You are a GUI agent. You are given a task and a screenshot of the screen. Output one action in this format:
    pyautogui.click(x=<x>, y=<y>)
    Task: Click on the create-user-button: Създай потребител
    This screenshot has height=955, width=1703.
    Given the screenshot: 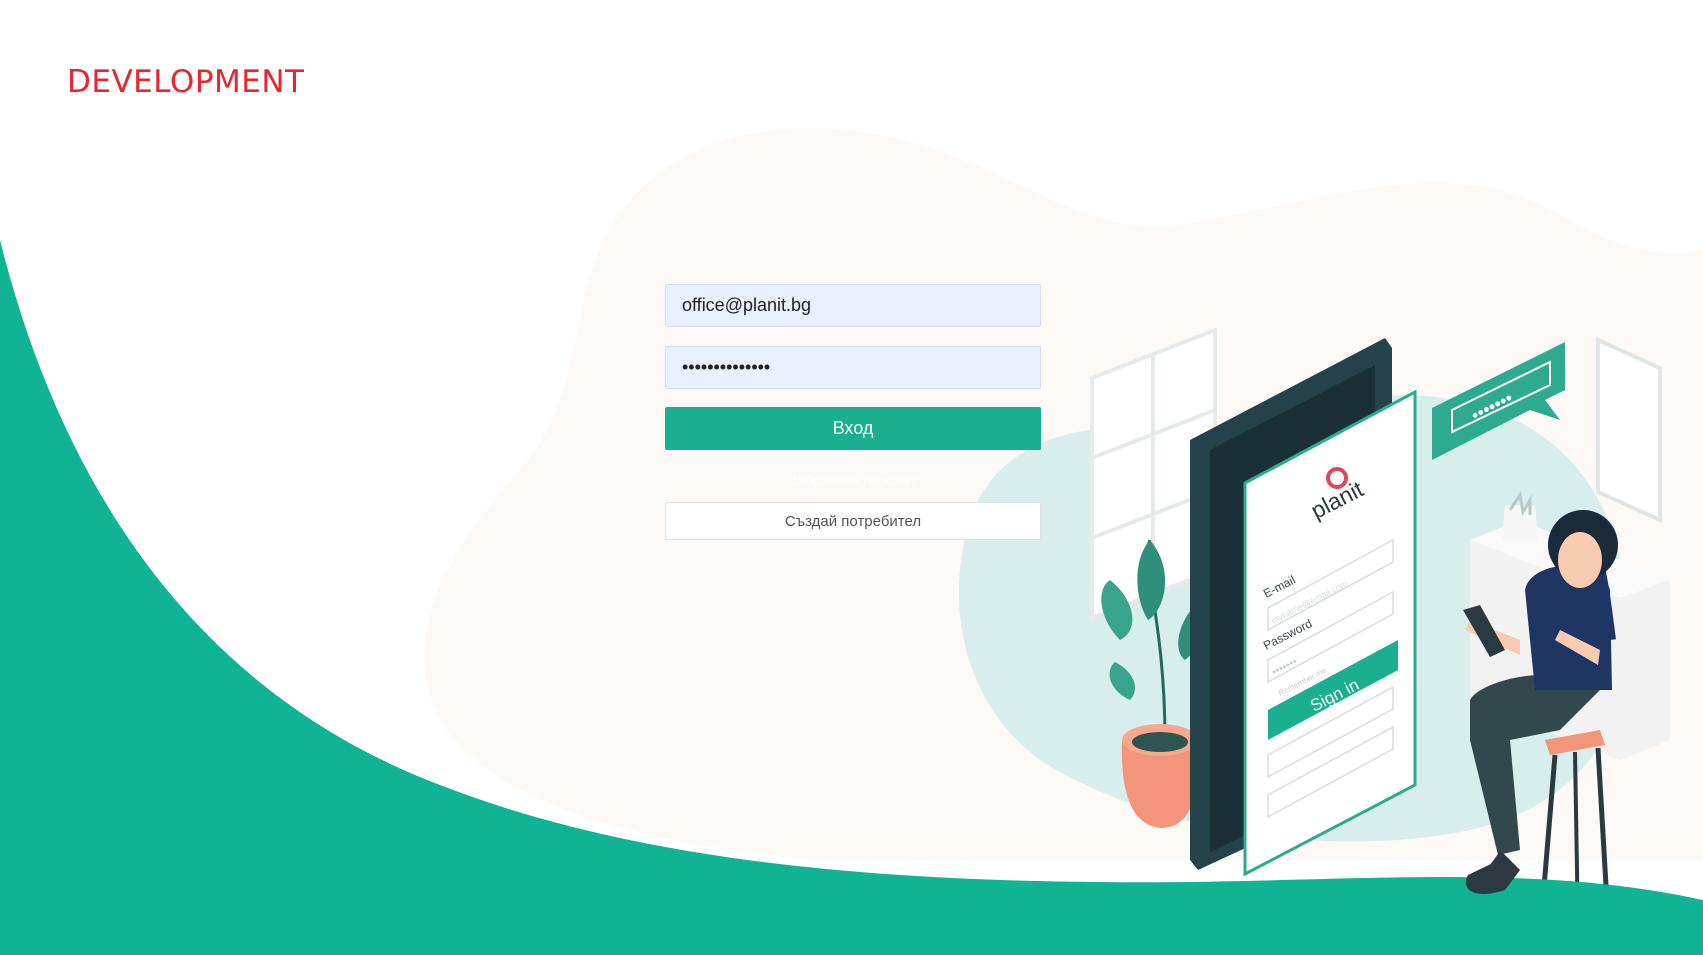 What is the action you would take?
    pyautogui.click(x=853, y=521)
    